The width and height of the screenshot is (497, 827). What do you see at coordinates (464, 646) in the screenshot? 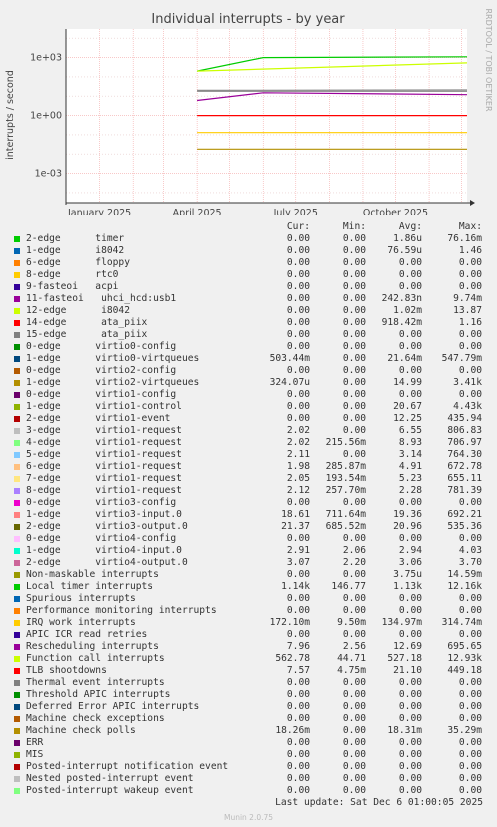
I see `max-value: 695.65` at bounding box center [464, 646].